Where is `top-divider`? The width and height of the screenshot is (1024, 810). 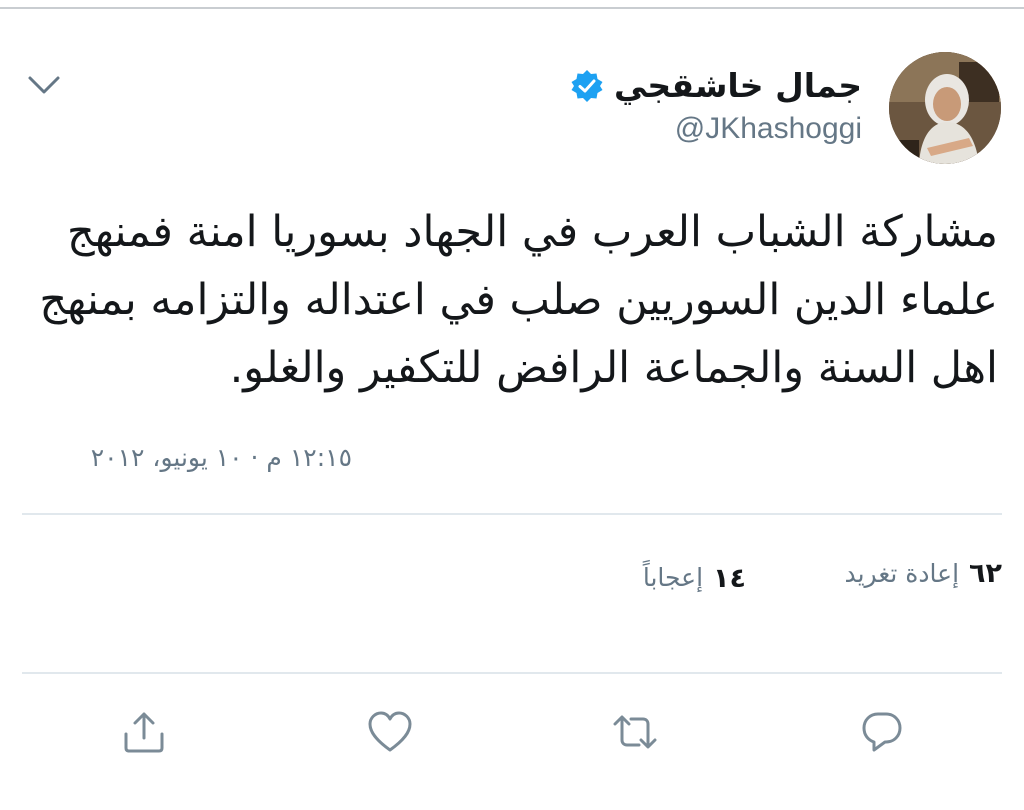 top-divider is located at coordinates (512, 8).